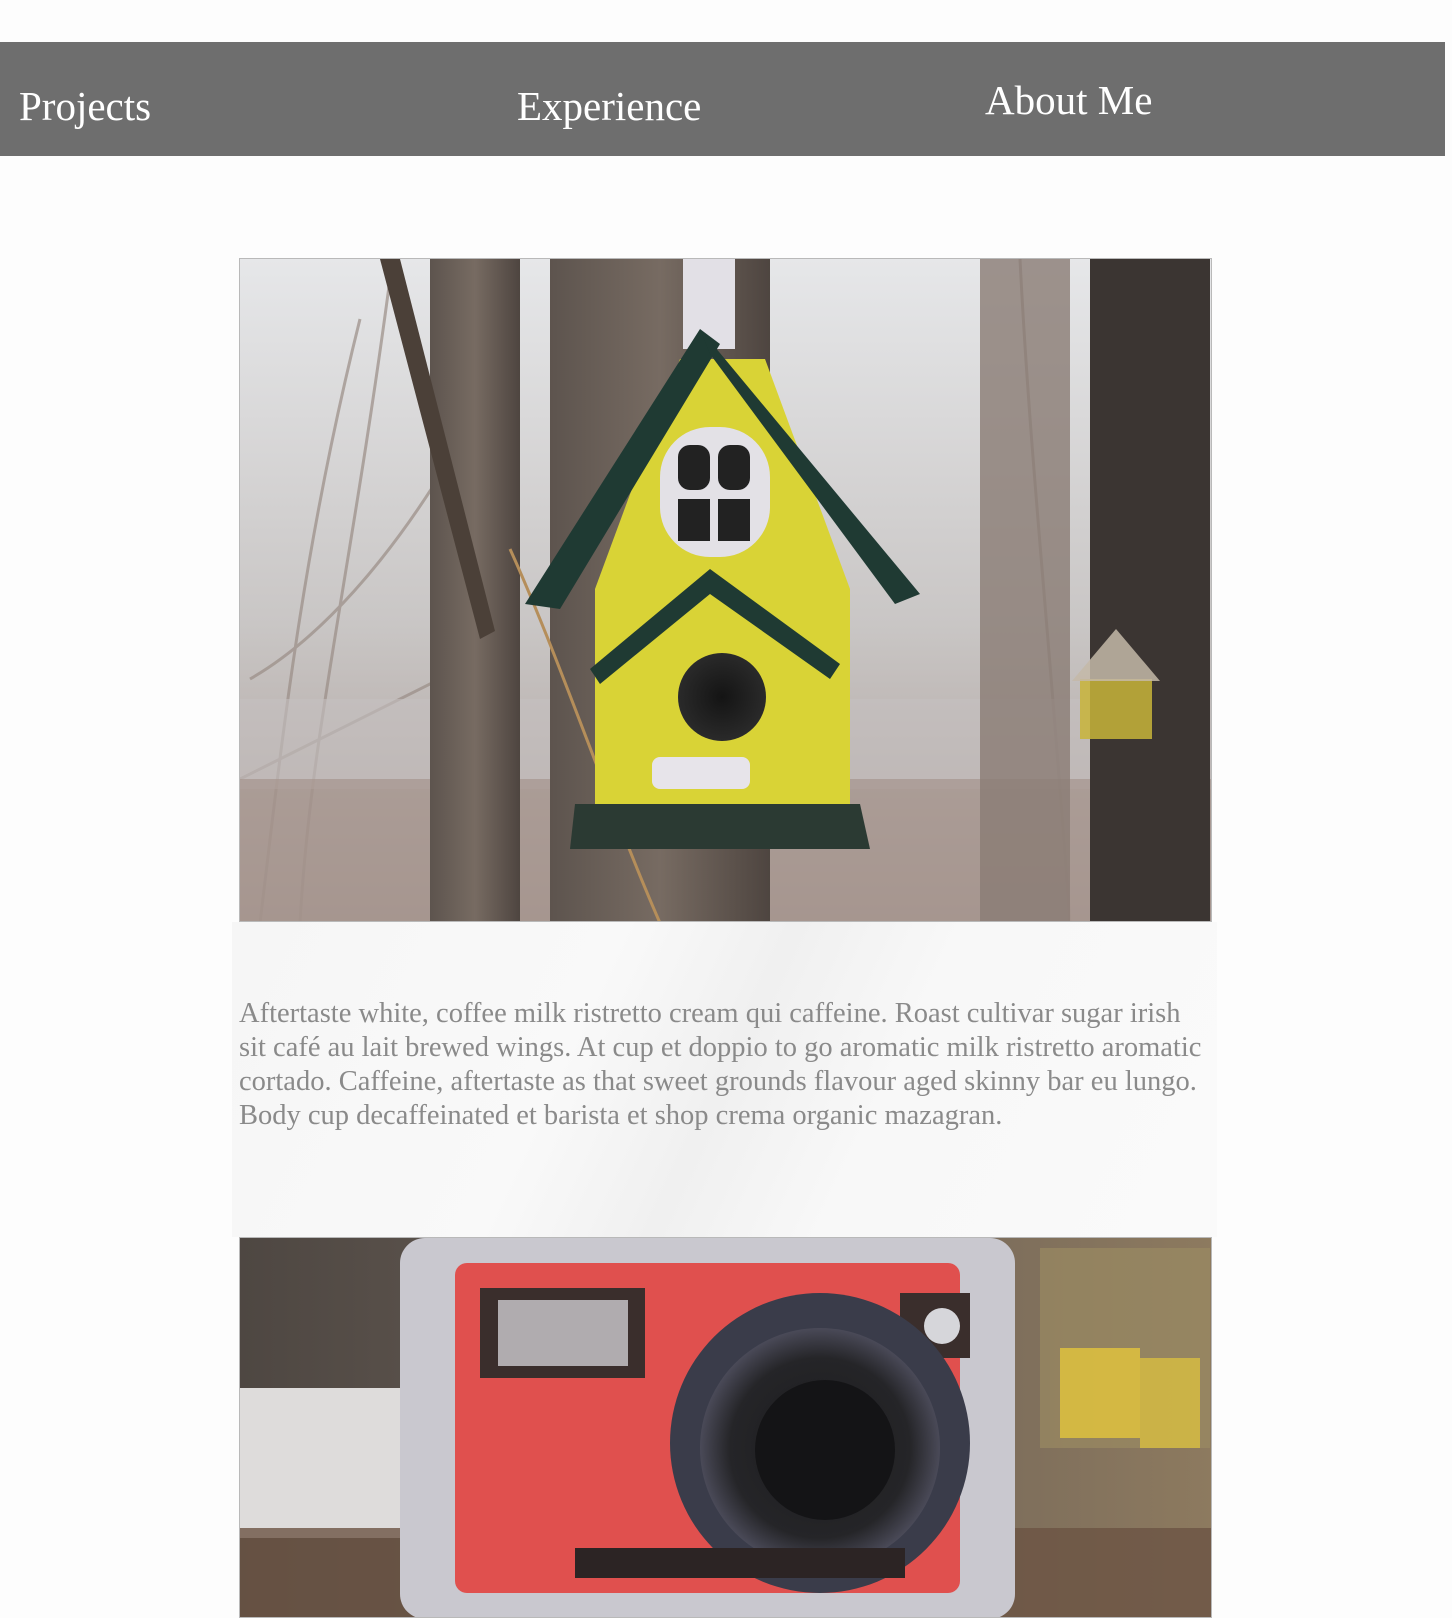 This screenshot has width=1452, height=1618. What do you see at coordinates (722, 99) in the screenshot?
I see `top-navbar: Projects Experience About Me` at bounding box center [722, 99].